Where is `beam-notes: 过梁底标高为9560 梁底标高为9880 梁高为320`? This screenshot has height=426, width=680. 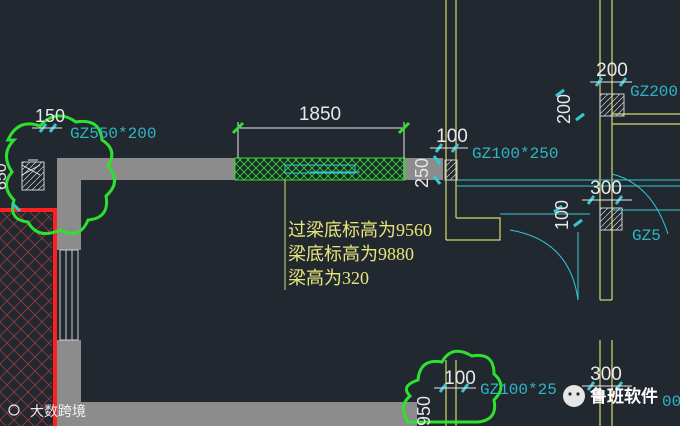 beam-notes: 过梁底标高为9560 梁底标高为9880 梁高为320 is located at coordinates (360, 254).